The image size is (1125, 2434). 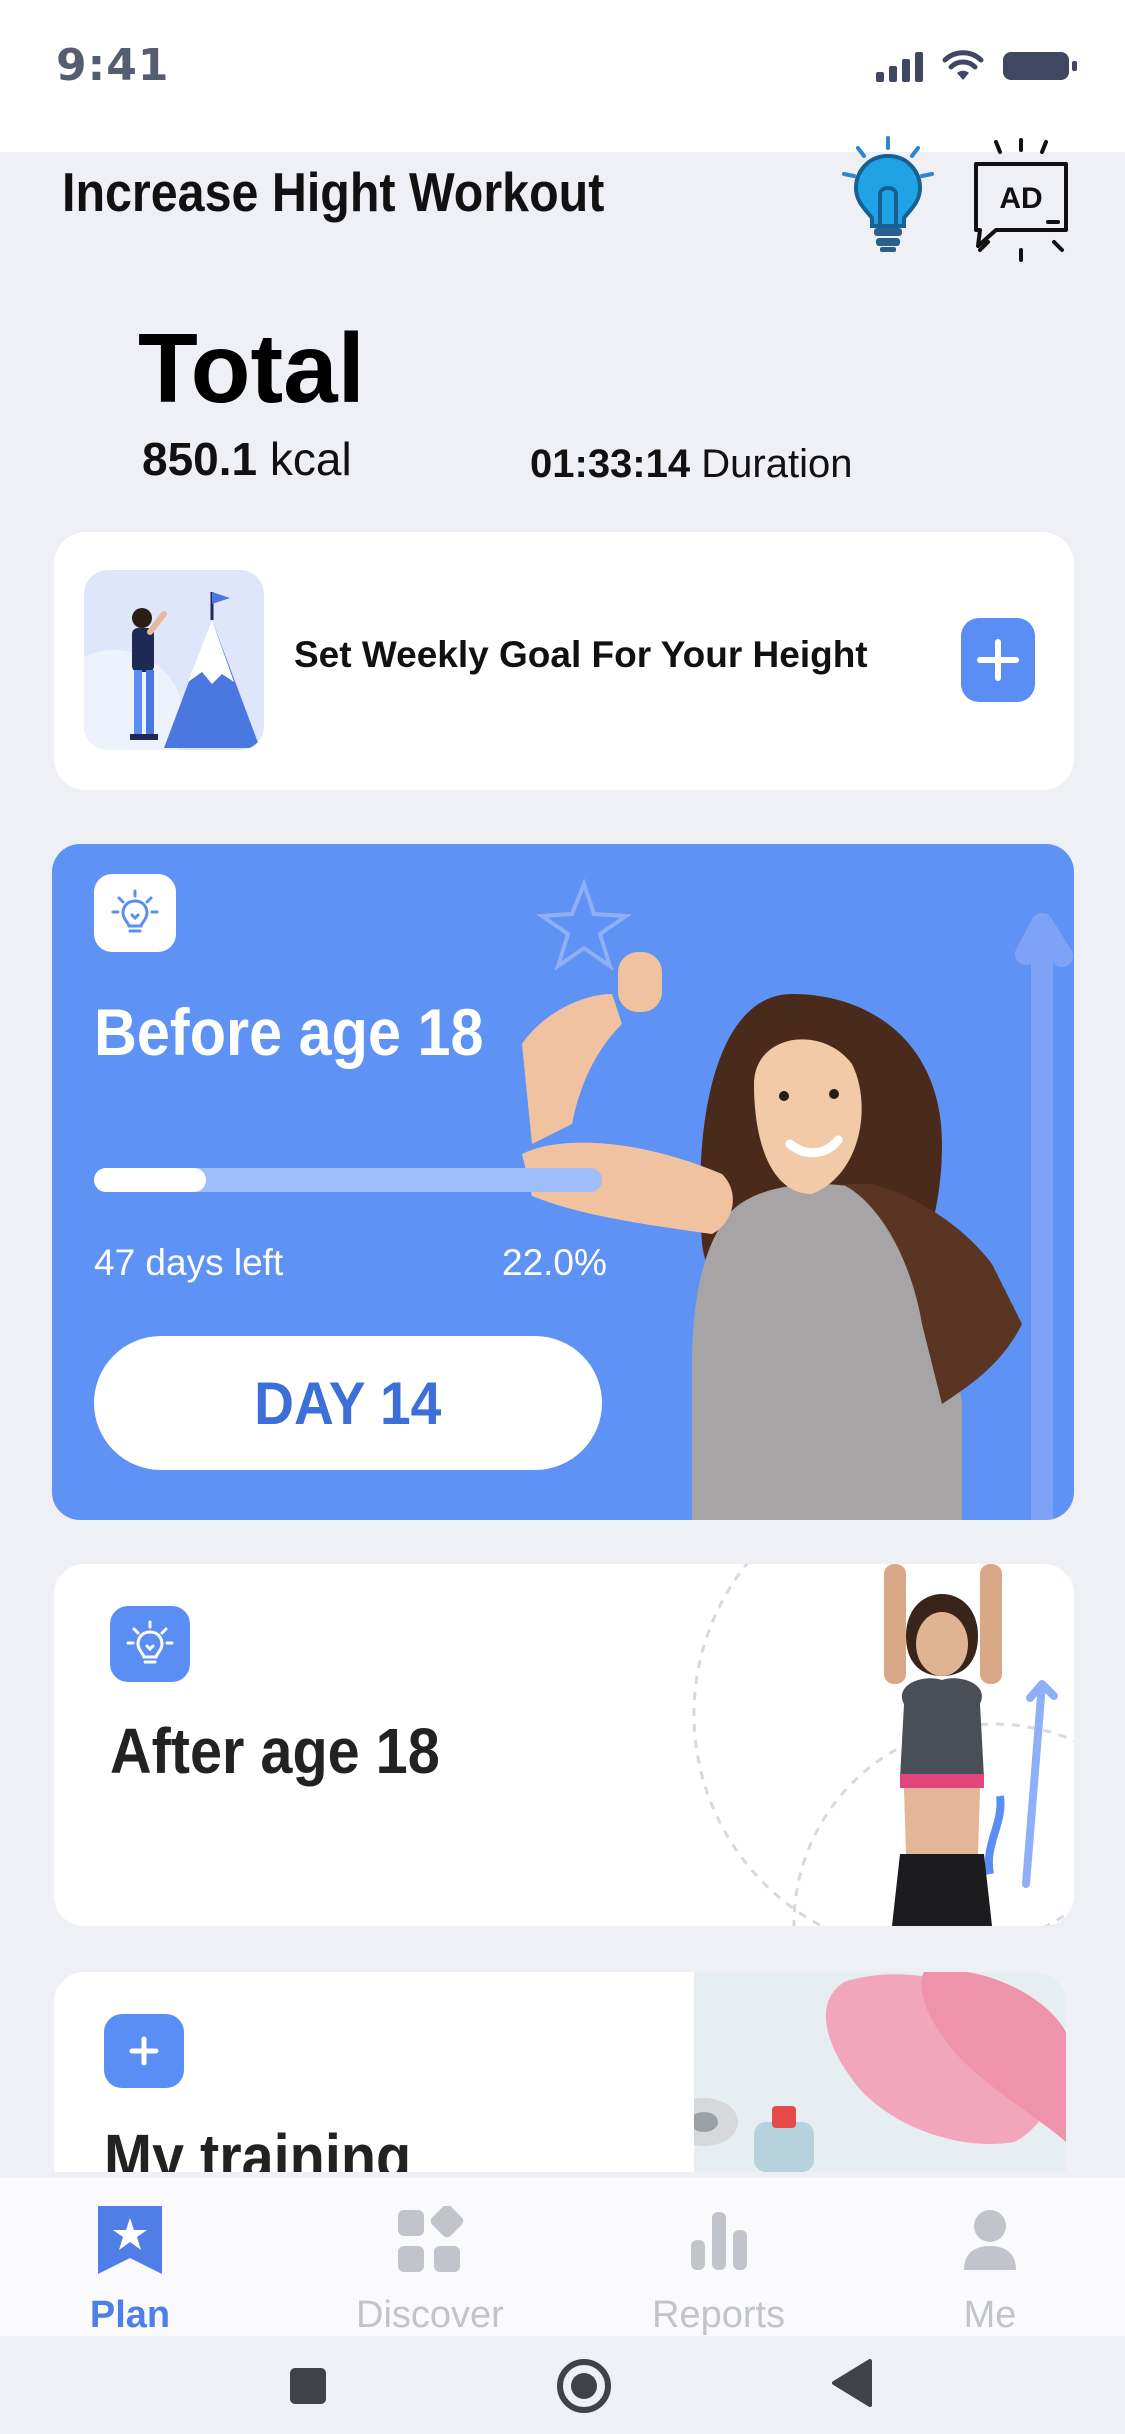 I want to click on weekly-goal-card: Set Weekly Goal For Your Height, so click(x=564, y=661).